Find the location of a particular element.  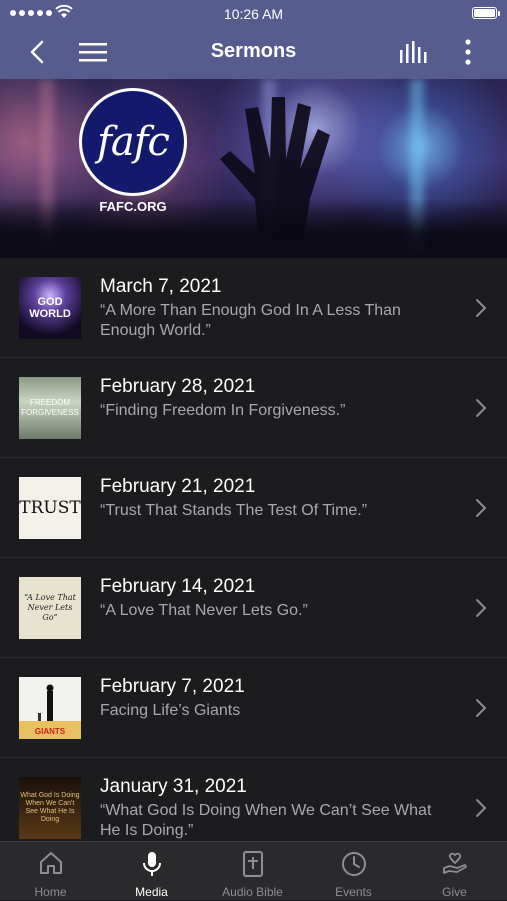

tab-audio-bible: Audio Bible is located at coordinates (252, 871).